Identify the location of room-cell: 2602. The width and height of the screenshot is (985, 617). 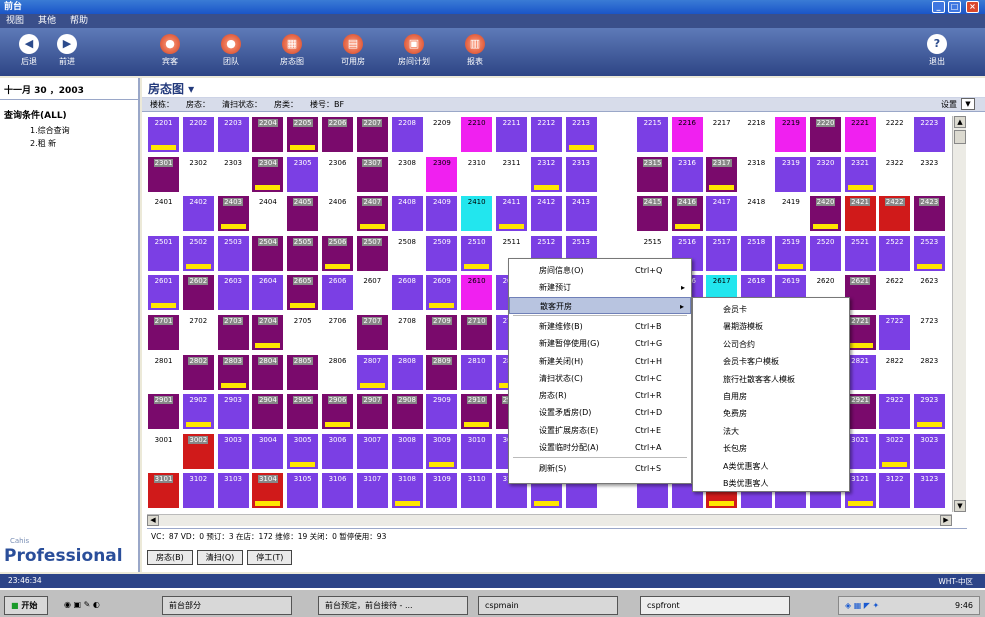
(198, 293).